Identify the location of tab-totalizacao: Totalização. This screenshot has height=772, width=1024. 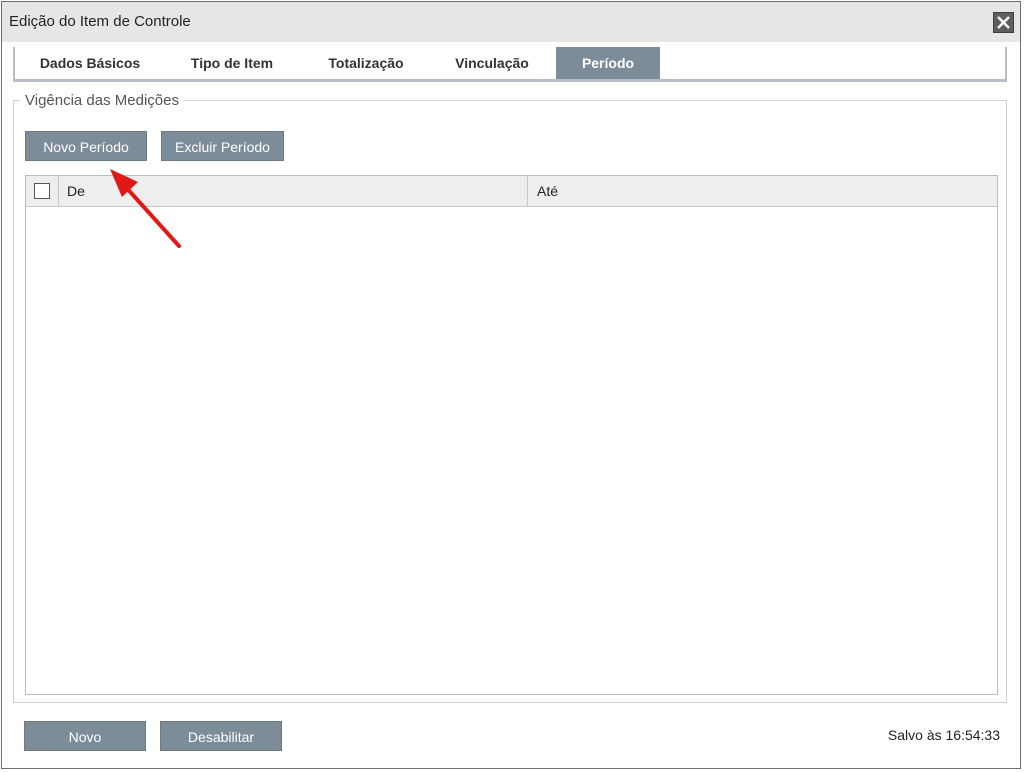
(366, 63).